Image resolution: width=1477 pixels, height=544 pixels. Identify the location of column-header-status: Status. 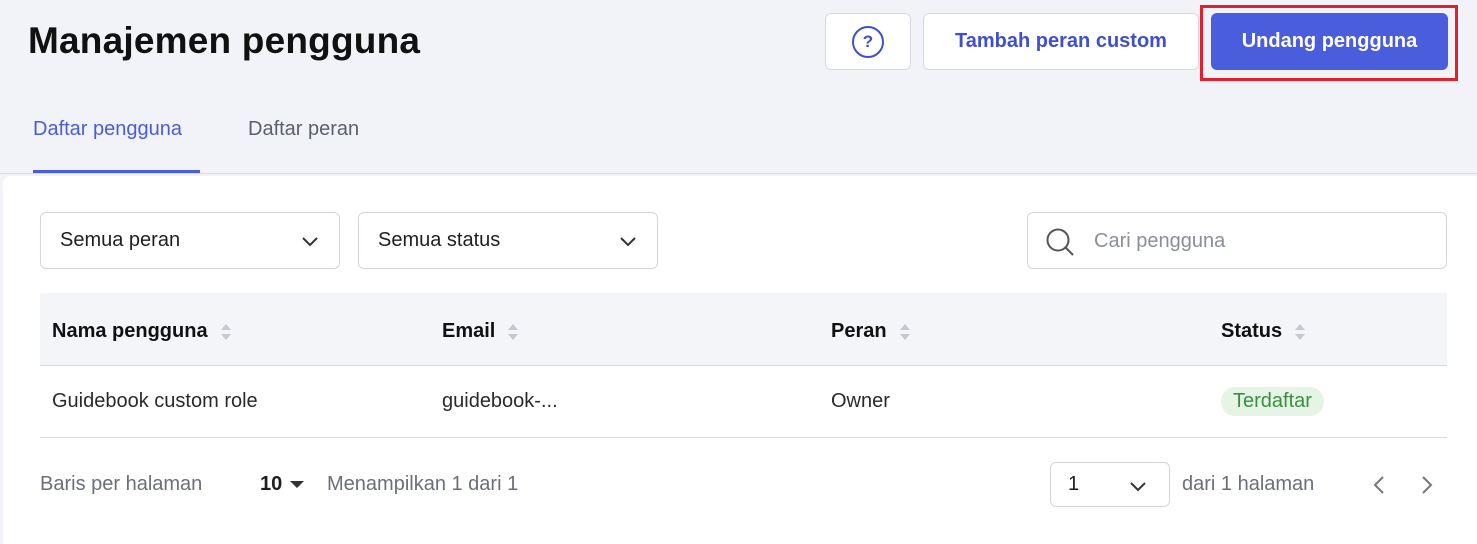
(1263, 331).